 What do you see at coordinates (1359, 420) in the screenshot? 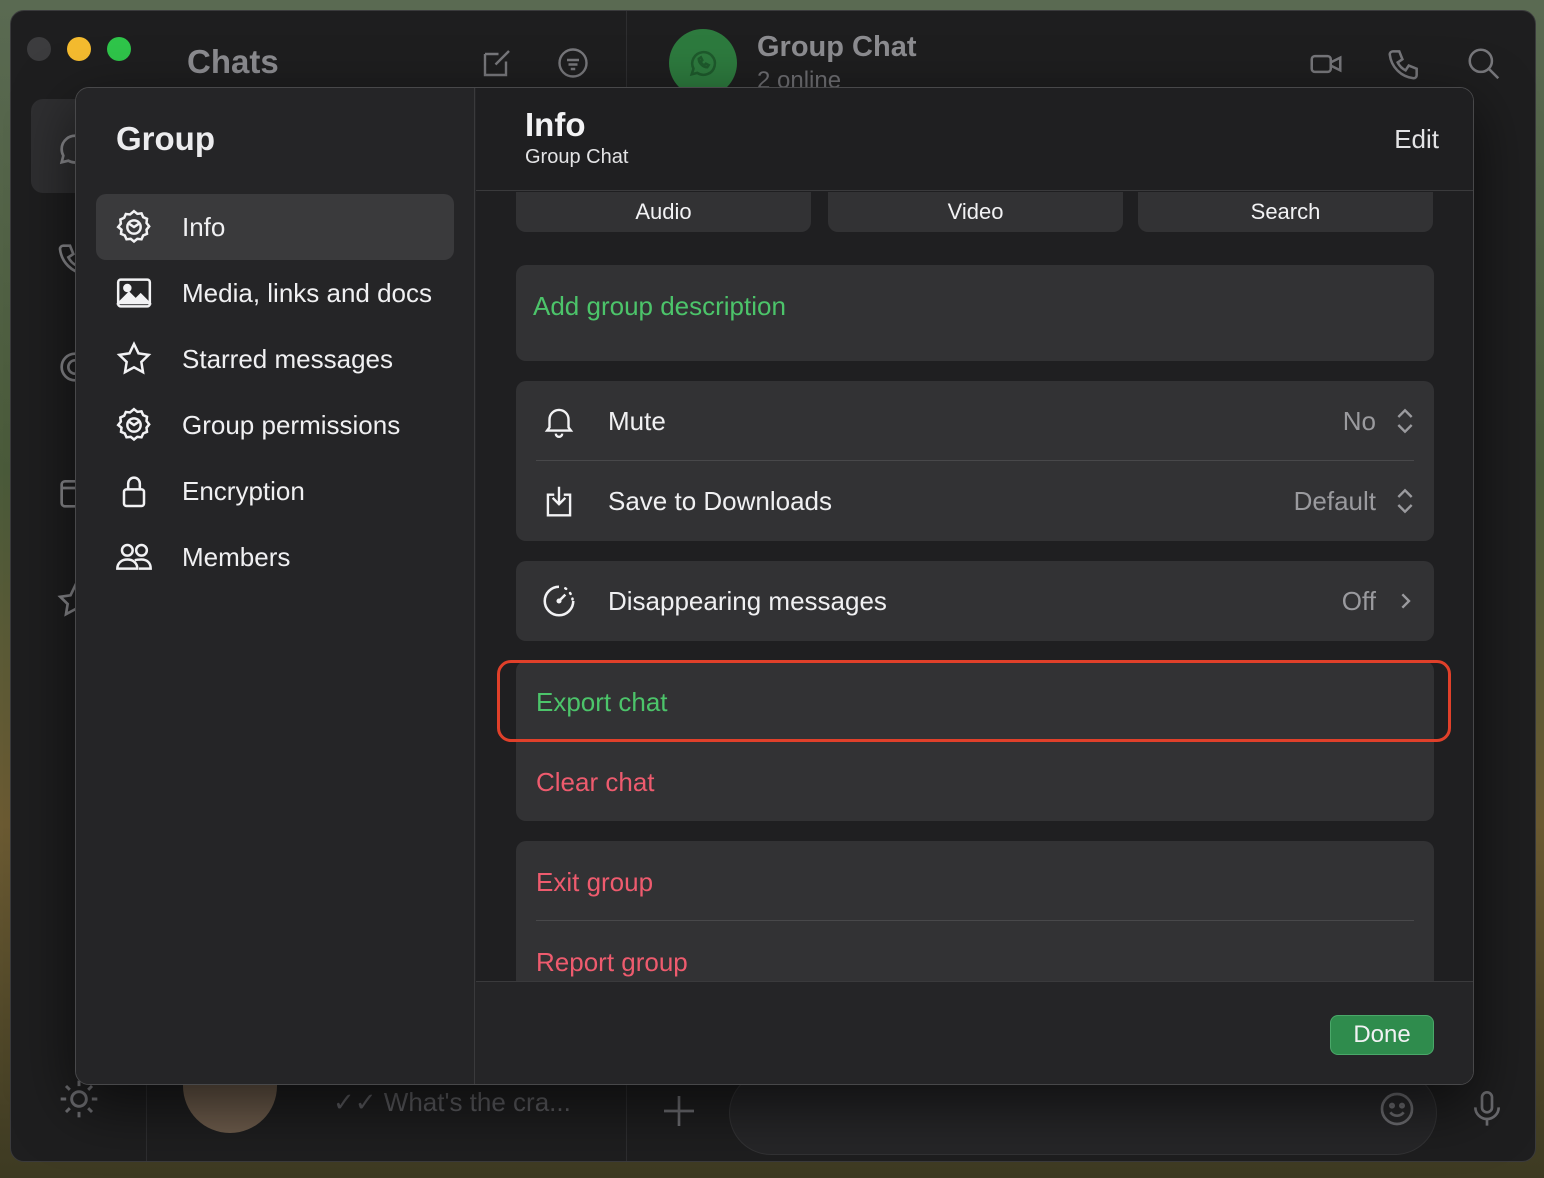
I see `mute-value: No` at bounding box center [1359, 420].